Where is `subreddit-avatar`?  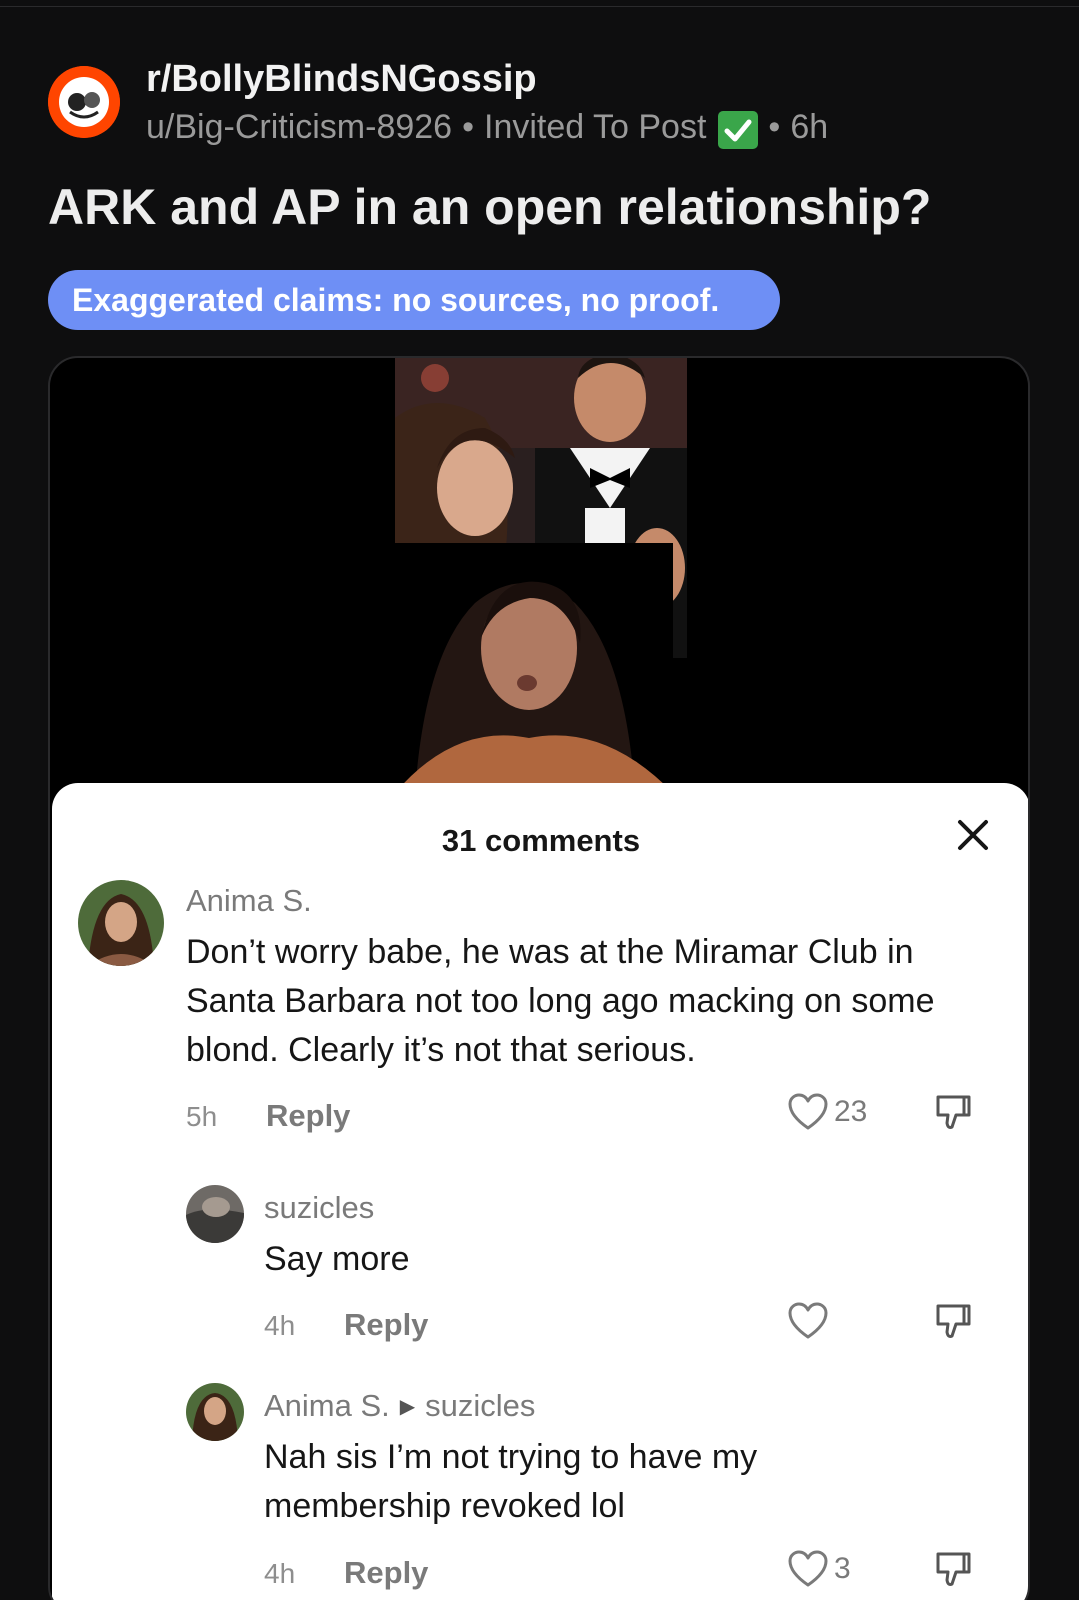 subreddit-avatar is located at coordinates (84, 102).